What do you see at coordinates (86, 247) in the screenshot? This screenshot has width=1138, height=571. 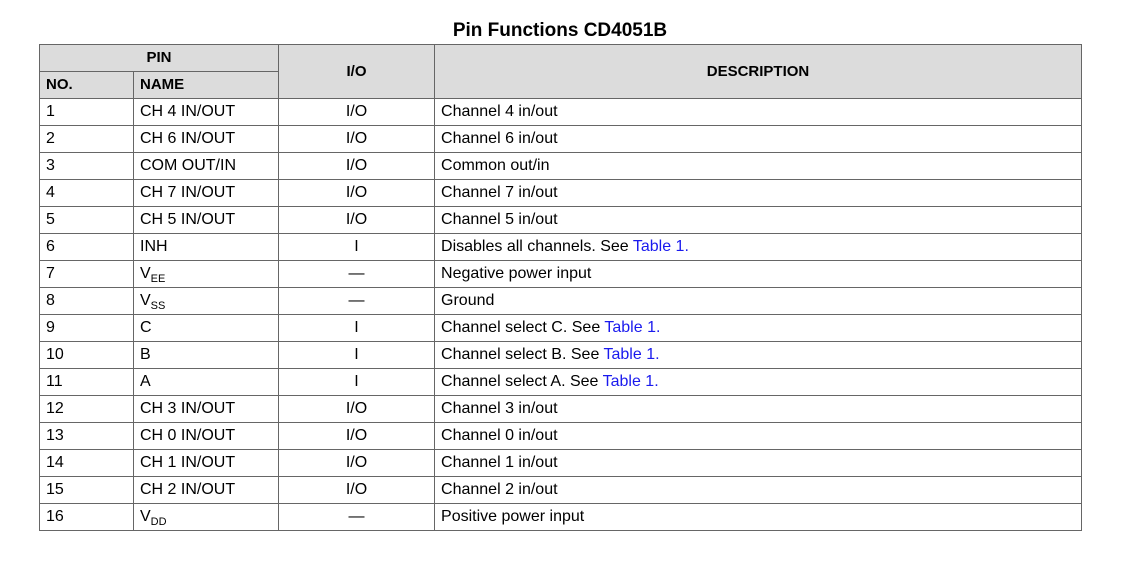 I see `pin-number: 6` at bounding box center [86, 247].